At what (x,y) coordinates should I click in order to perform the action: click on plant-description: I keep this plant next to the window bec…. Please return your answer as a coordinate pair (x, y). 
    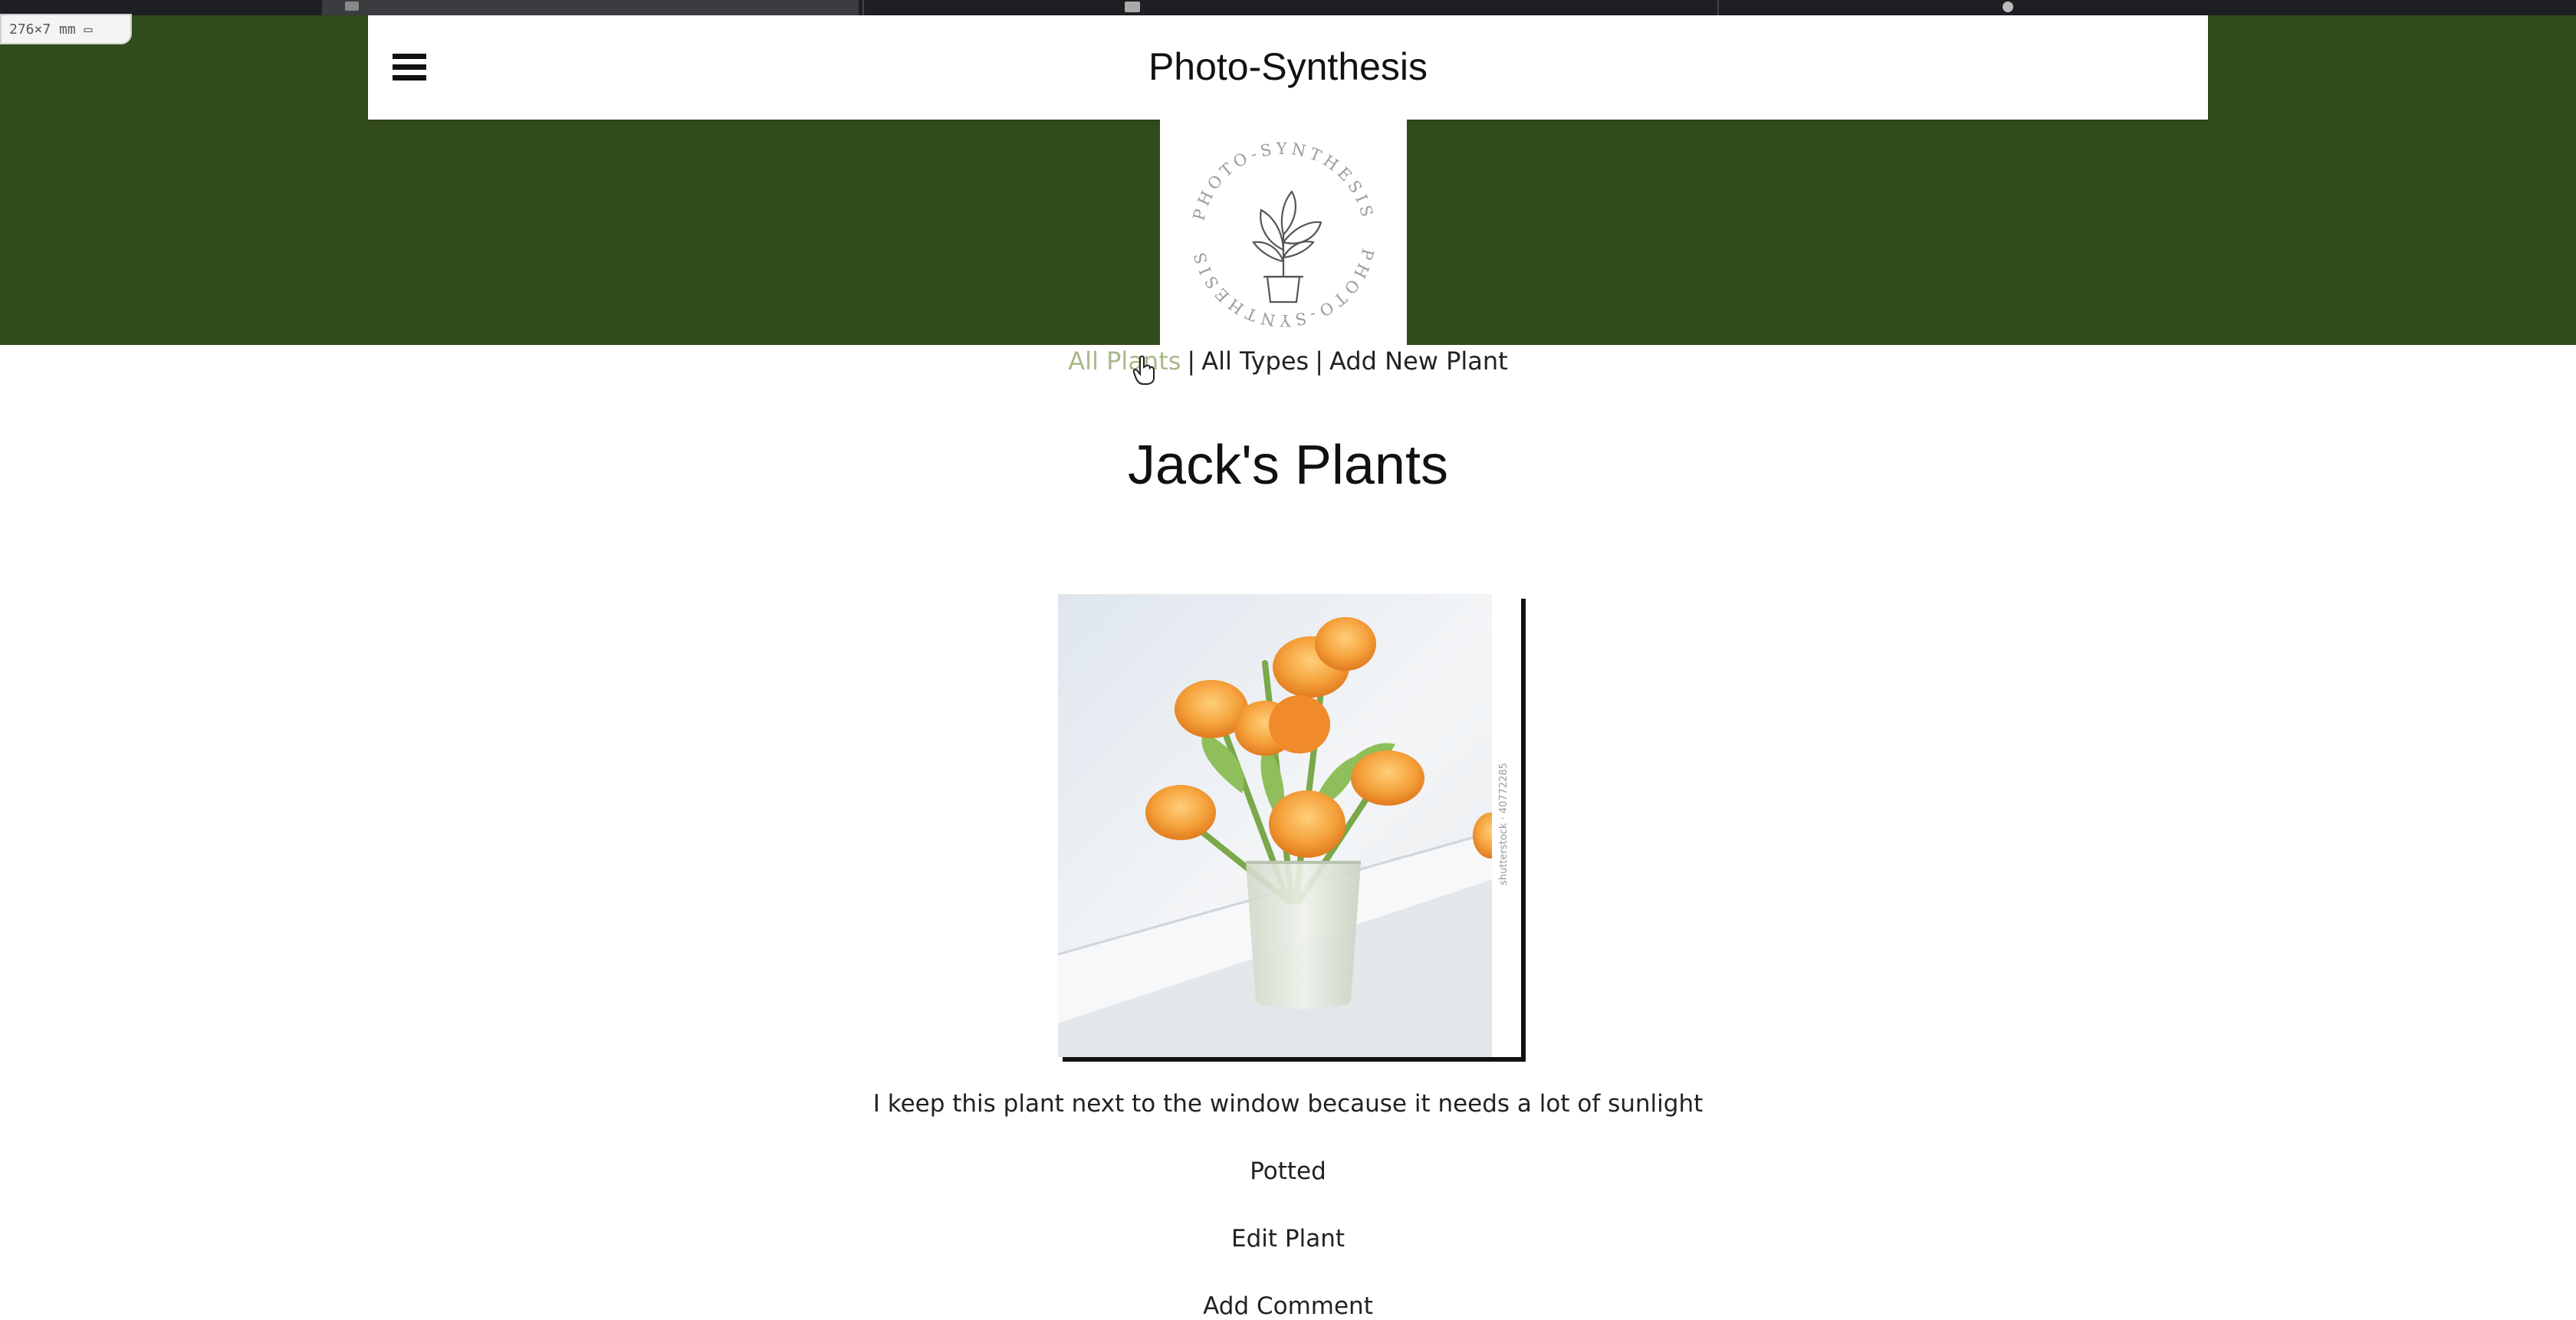
    Looking at the image, I should click on (1288, 1104).